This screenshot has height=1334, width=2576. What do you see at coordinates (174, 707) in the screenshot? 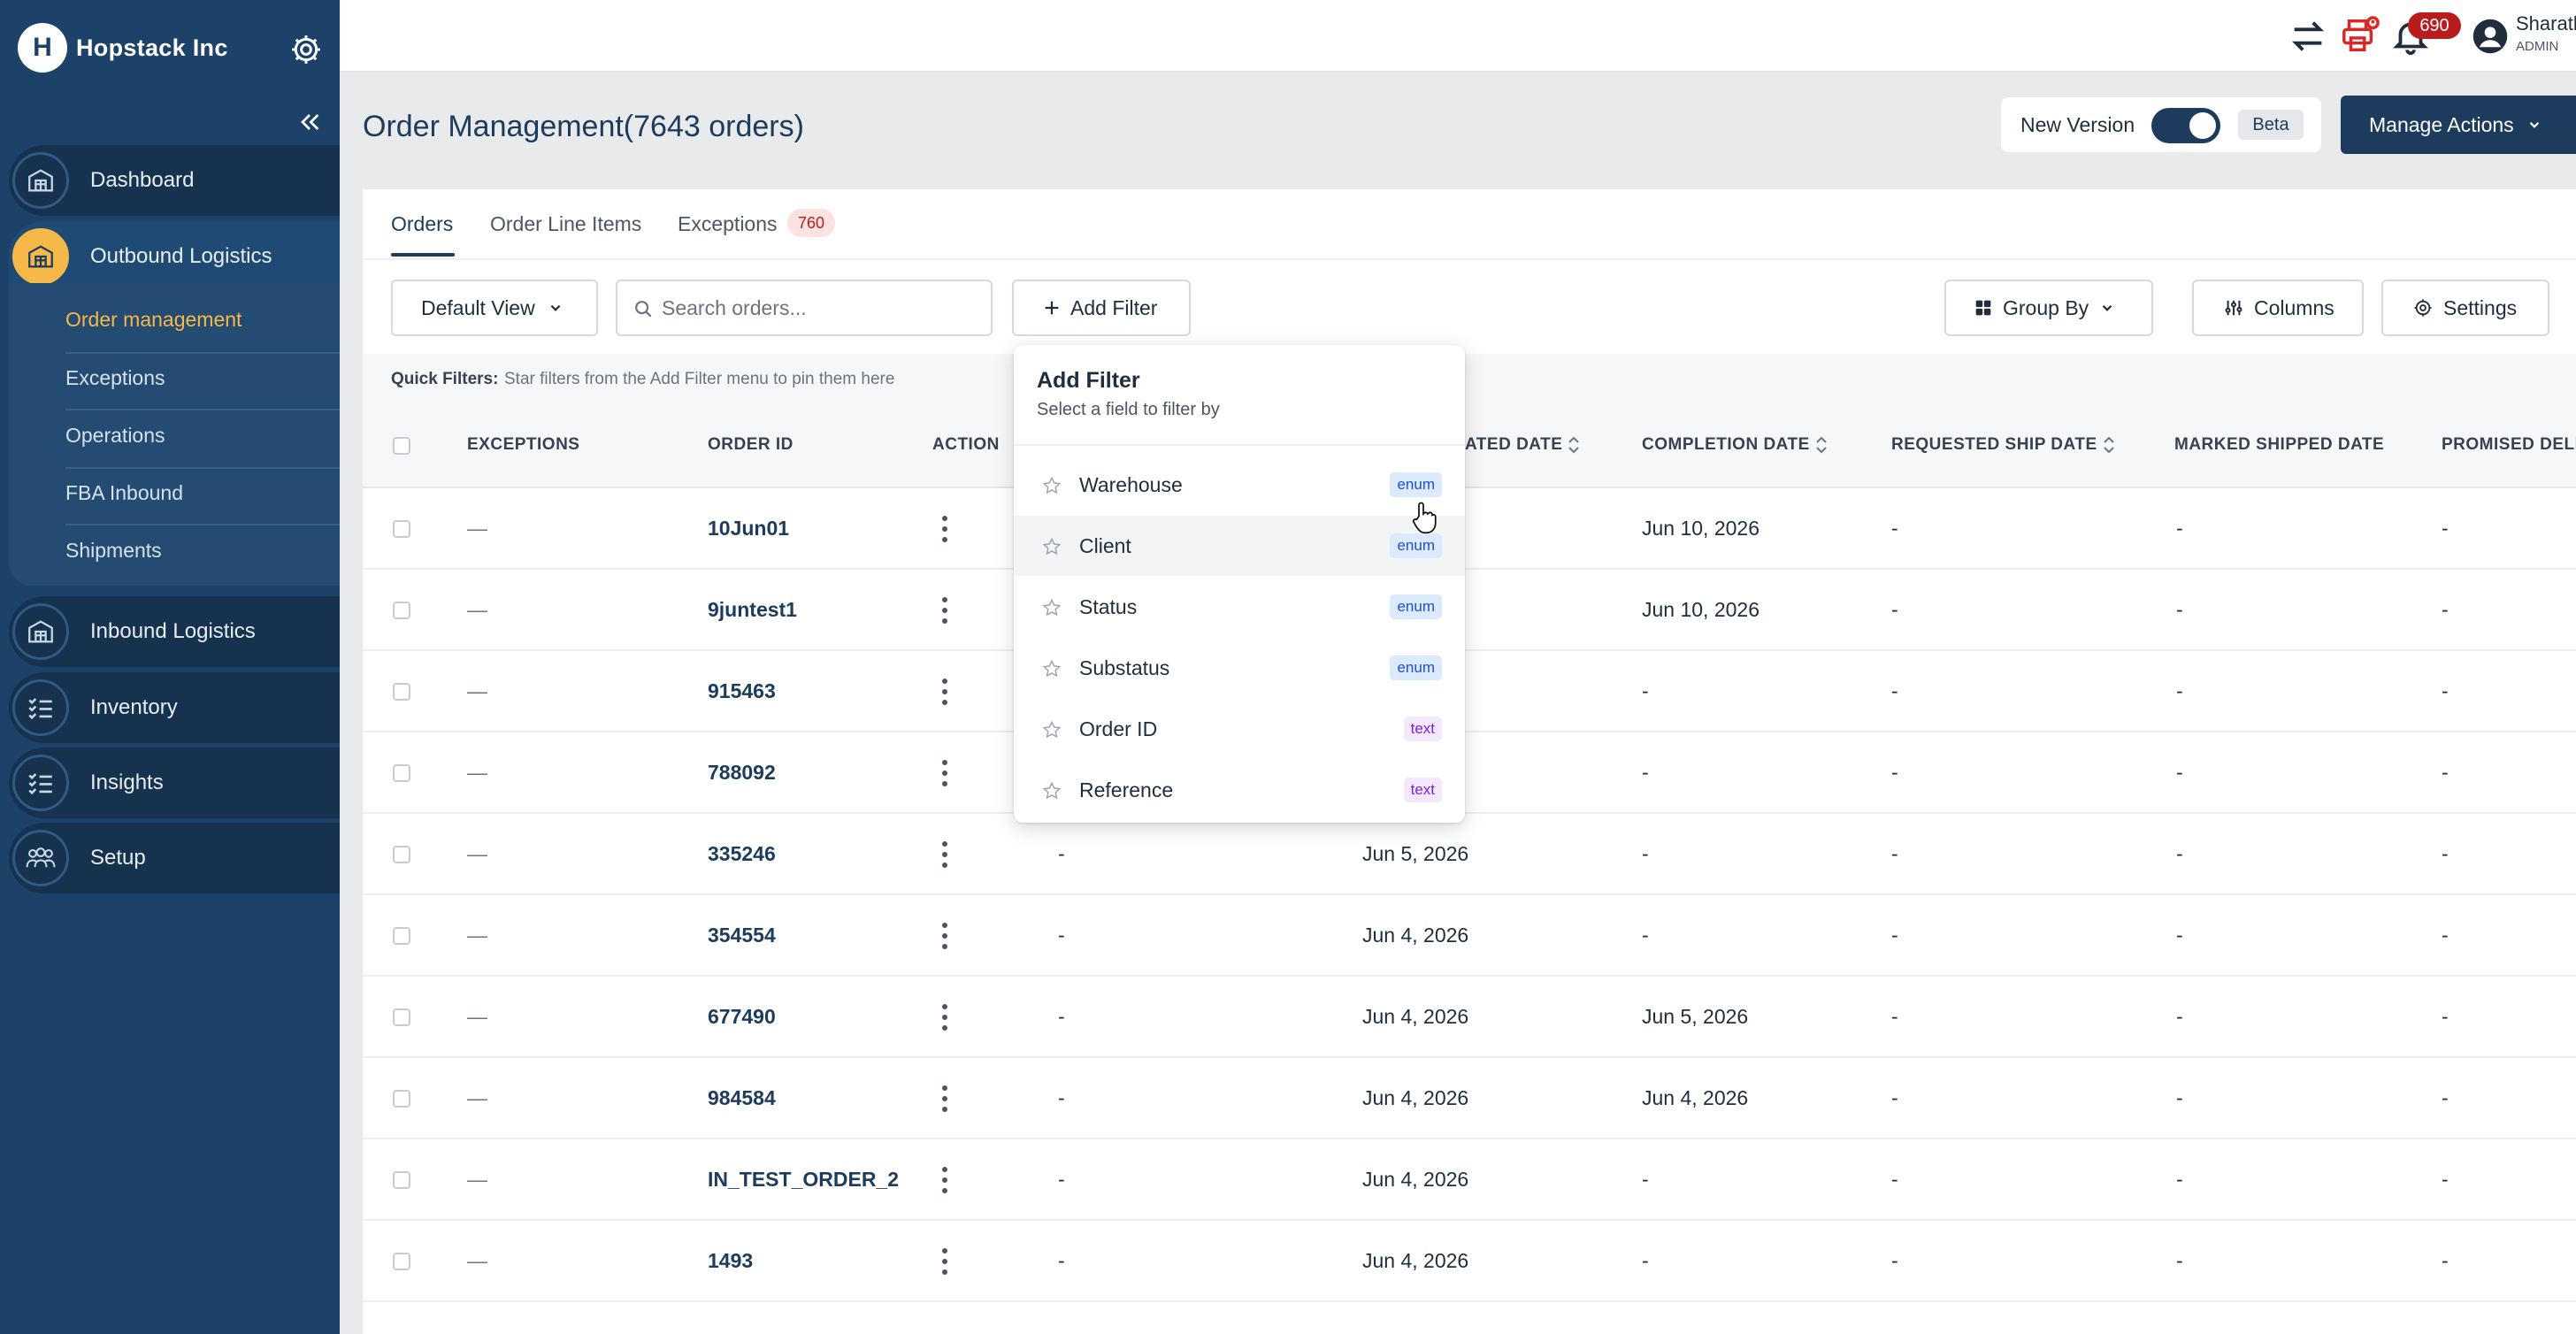
I see `nav-inventory: Inventory` at bounding box center [174, 707].